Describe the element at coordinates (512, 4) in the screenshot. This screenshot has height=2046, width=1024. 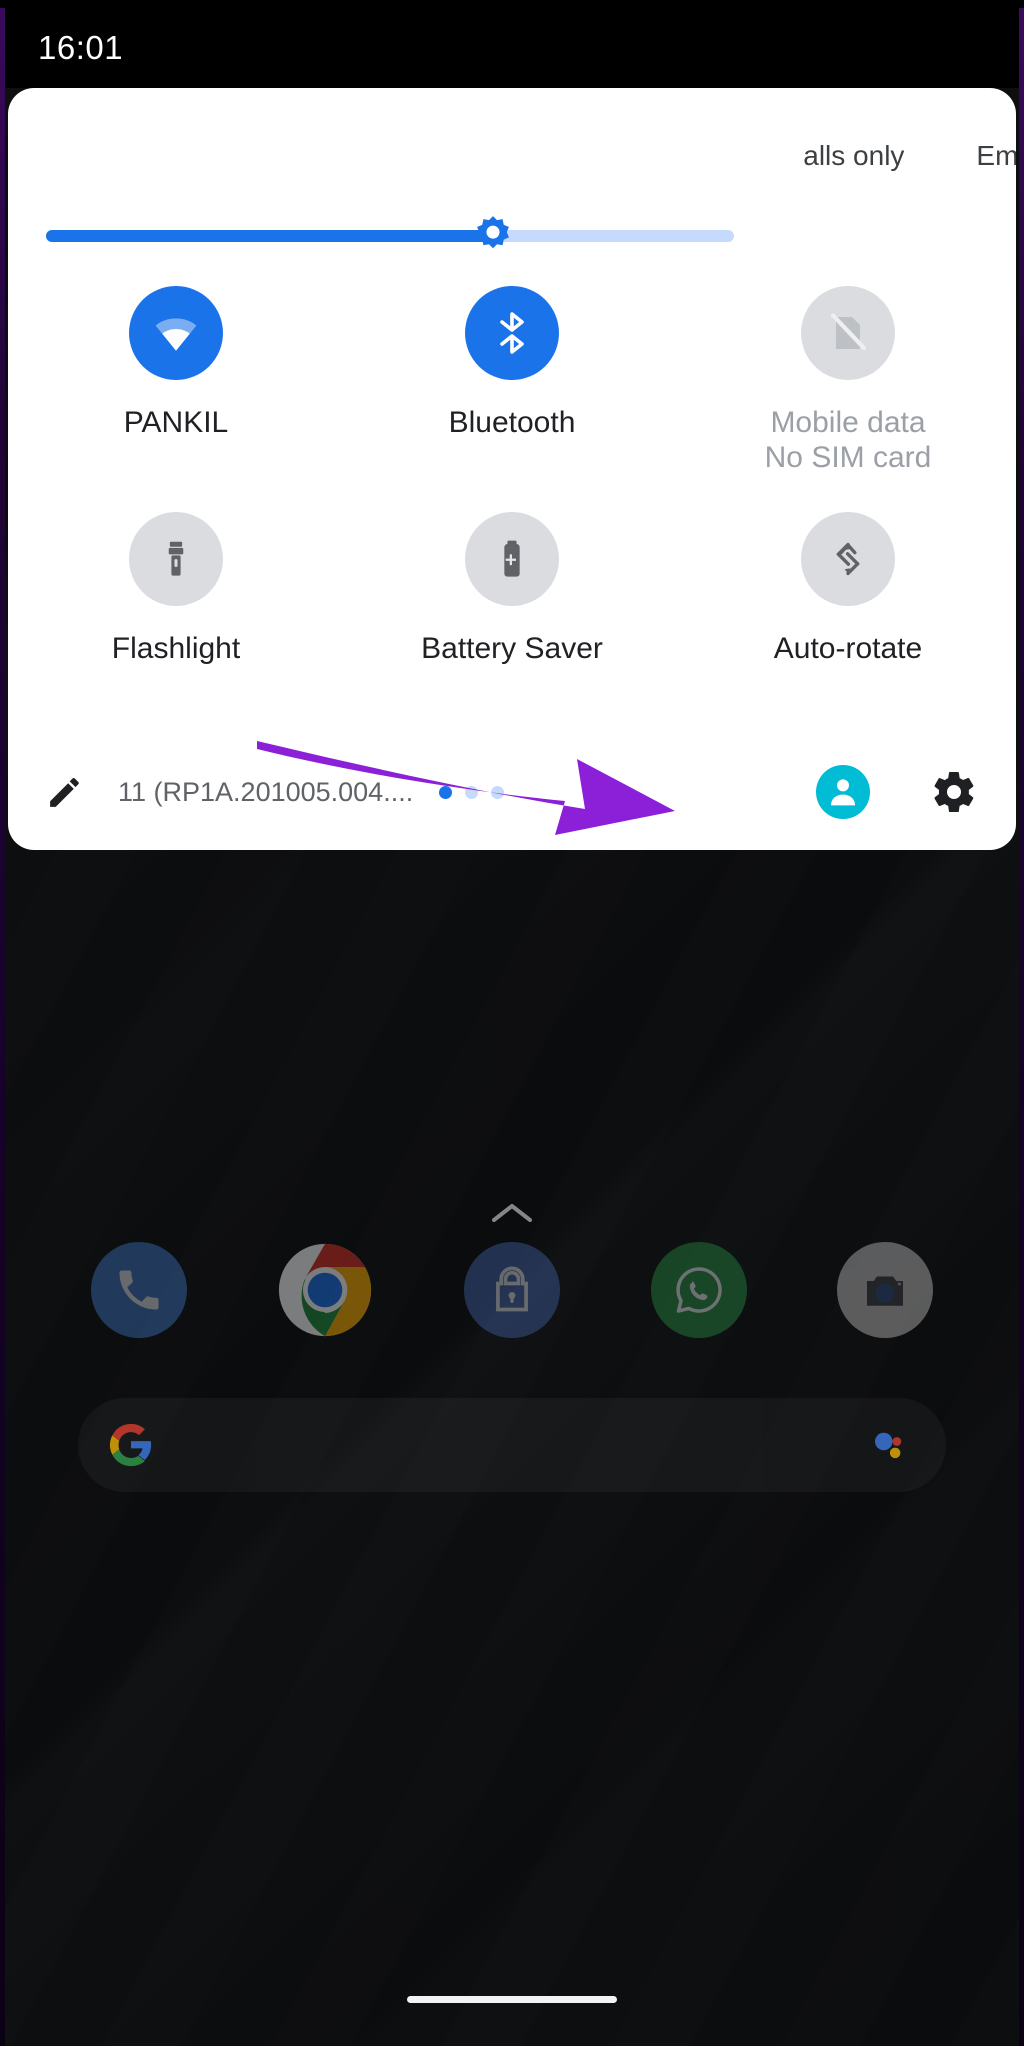
I see `device-top-bezel` at that location.